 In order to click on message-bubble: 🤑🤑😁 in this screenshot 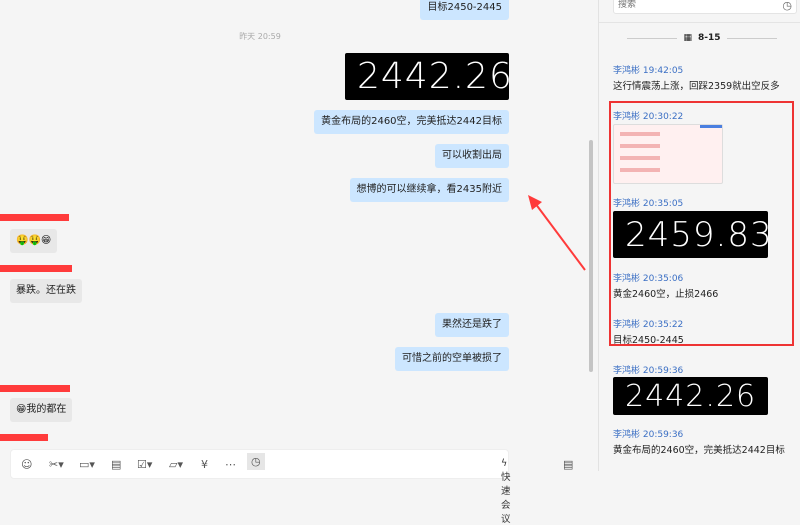, I will do `click(34, 241)`.